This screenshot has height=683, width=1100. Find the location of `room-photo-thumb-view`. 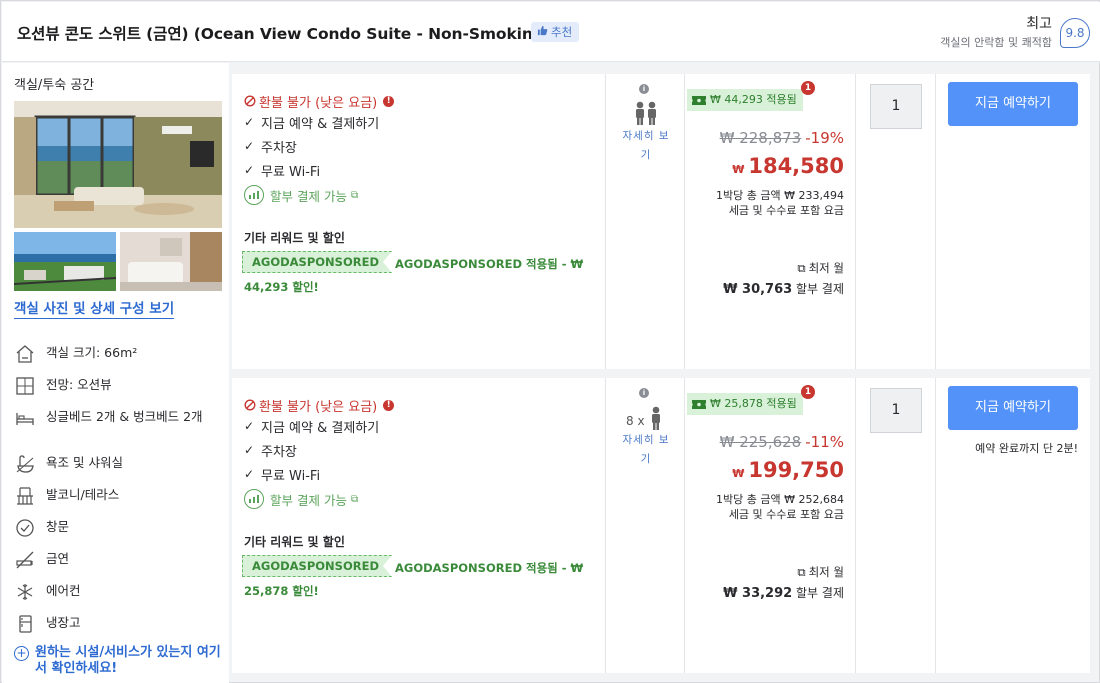

room-photo-thumb-view is located at coordinates (65, 261).